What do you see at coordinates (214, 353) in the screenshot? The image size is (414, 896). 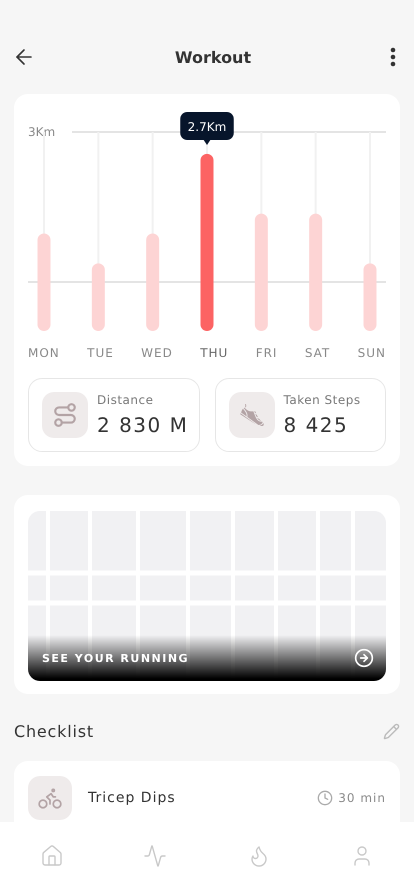 I see `day-label: THU` at bounding box center [214, 353].